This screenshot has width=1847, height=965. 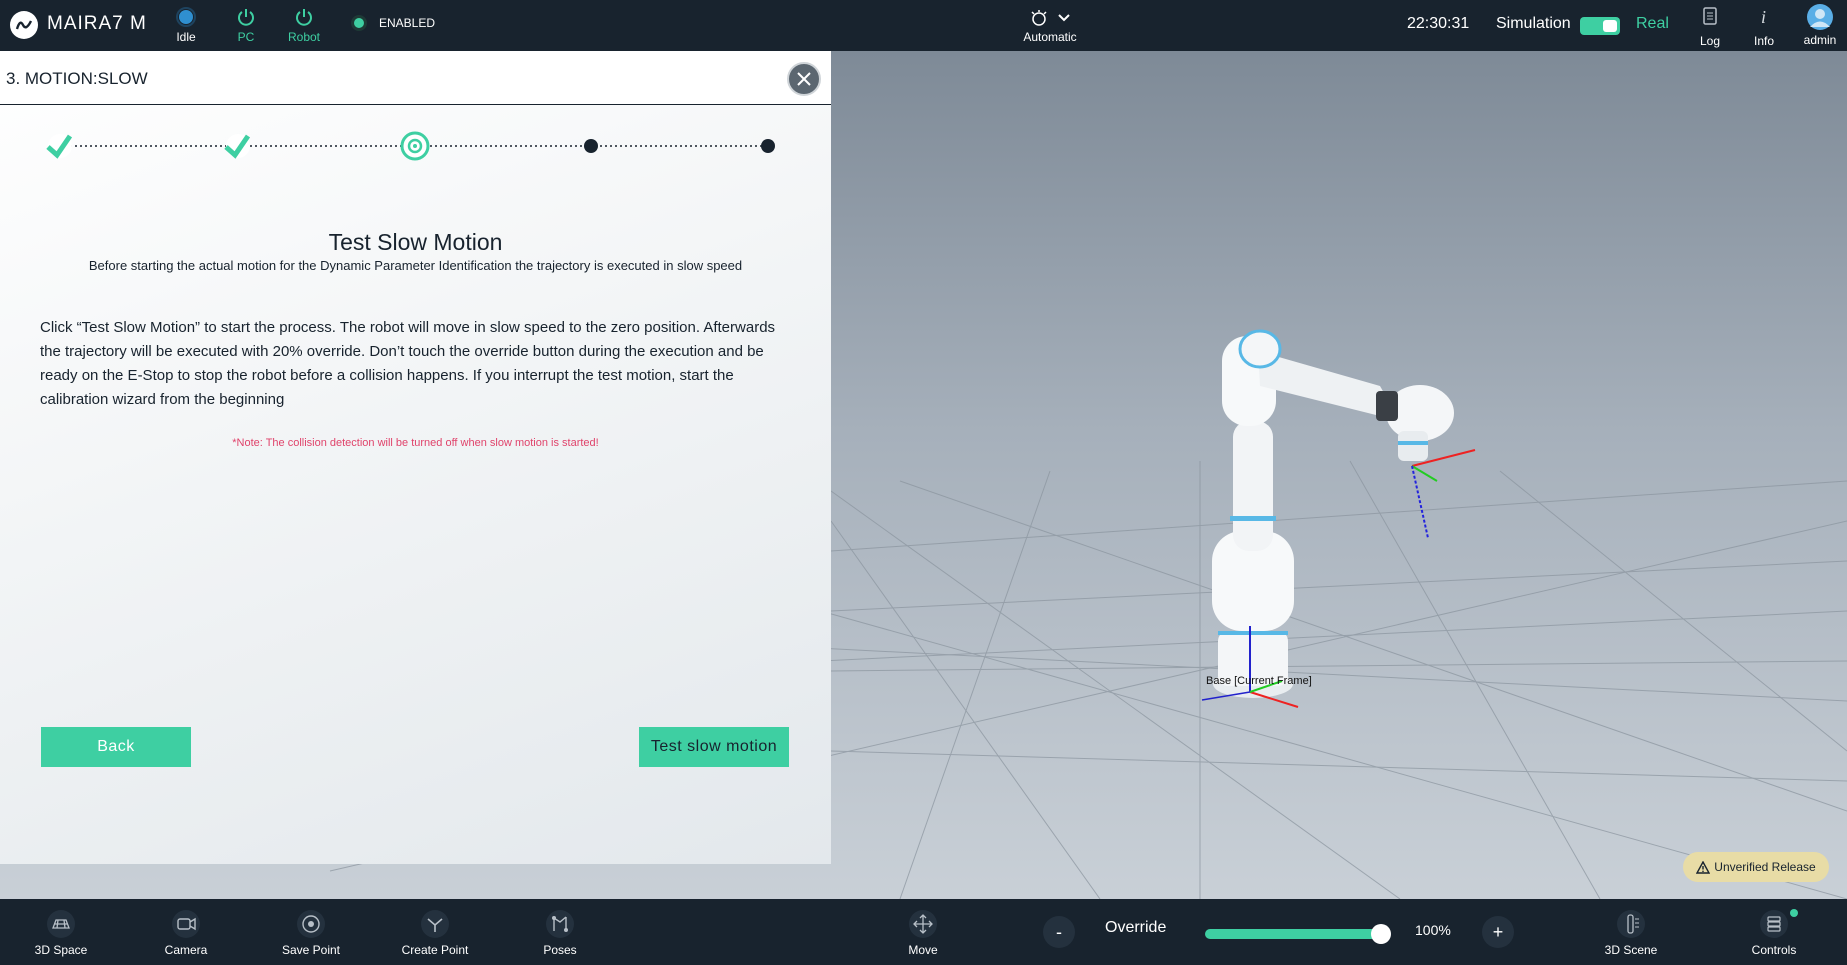 I want to click on step-progress, so click(x=410, y=146).